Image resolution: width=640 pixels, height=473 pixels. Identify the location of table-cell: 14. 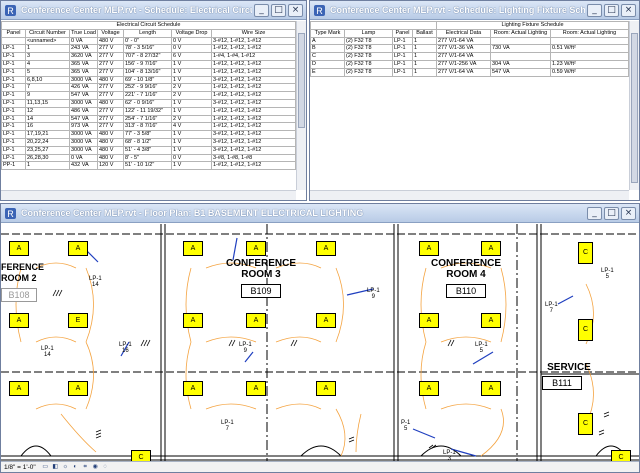
(47, 119).